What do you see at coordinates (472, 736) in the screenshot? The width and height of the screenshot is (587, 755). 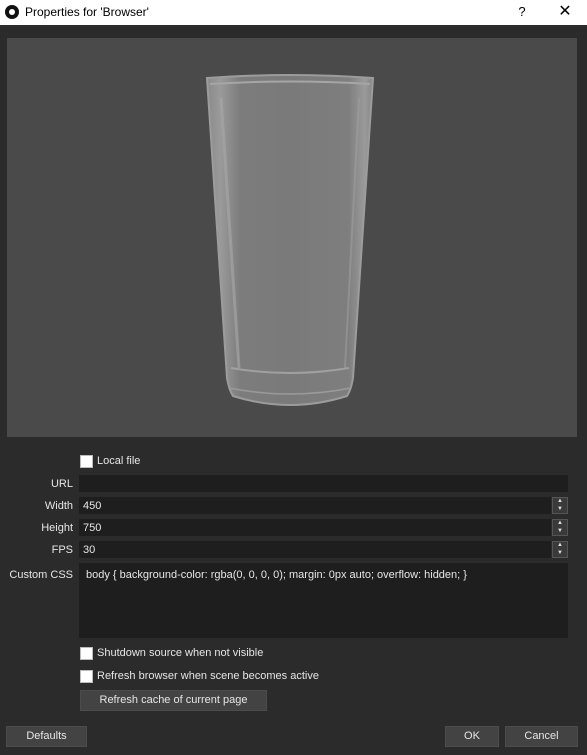 I see `ok-button: OK` at bounding box center [472, 736].